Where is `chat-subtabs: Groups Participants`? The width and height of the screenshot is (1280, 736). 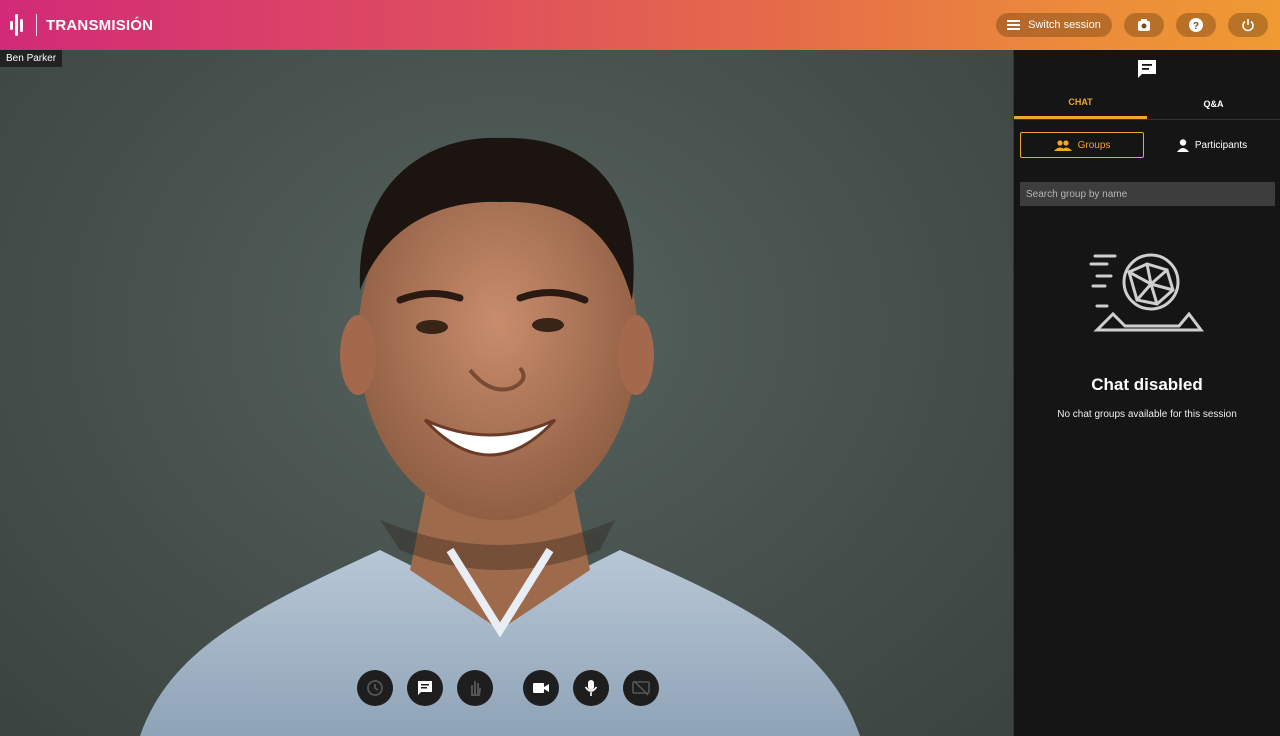 chat-subtabs: Groups Participants is located at coordinates (1147, 139).